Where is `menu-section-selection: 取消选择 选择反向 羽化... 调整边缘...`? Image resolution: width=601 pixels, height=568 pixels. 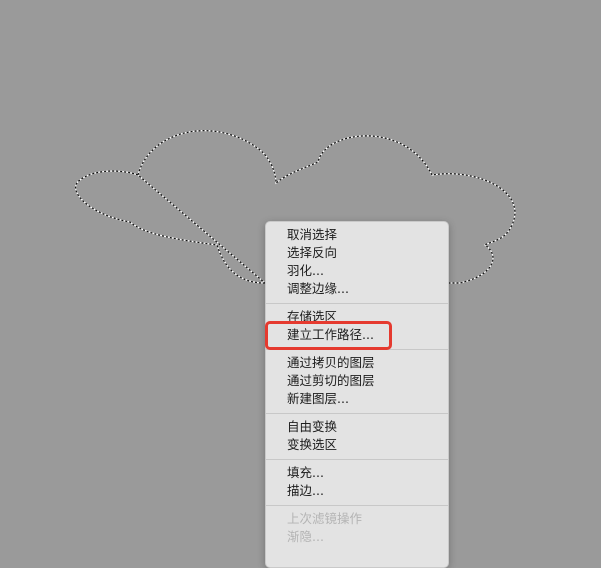 menu-section-selection: 取消选择 选择反向 羽化... 调整边缘... is located at coordinates (357, 263).